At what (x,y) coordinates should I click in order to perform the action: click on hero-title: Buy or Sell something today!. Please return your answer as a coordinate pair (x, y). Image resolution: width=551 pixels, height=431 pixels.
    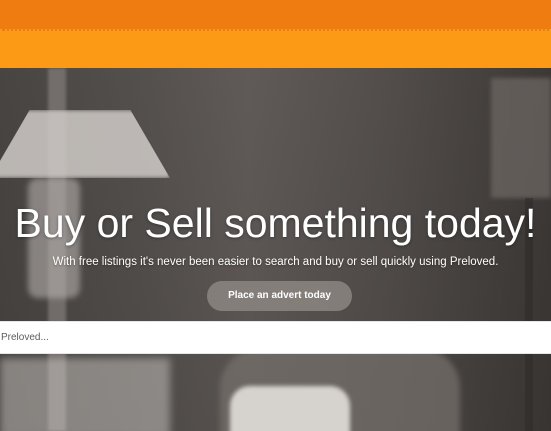
    Looking at the image, I should click on (275, 223).